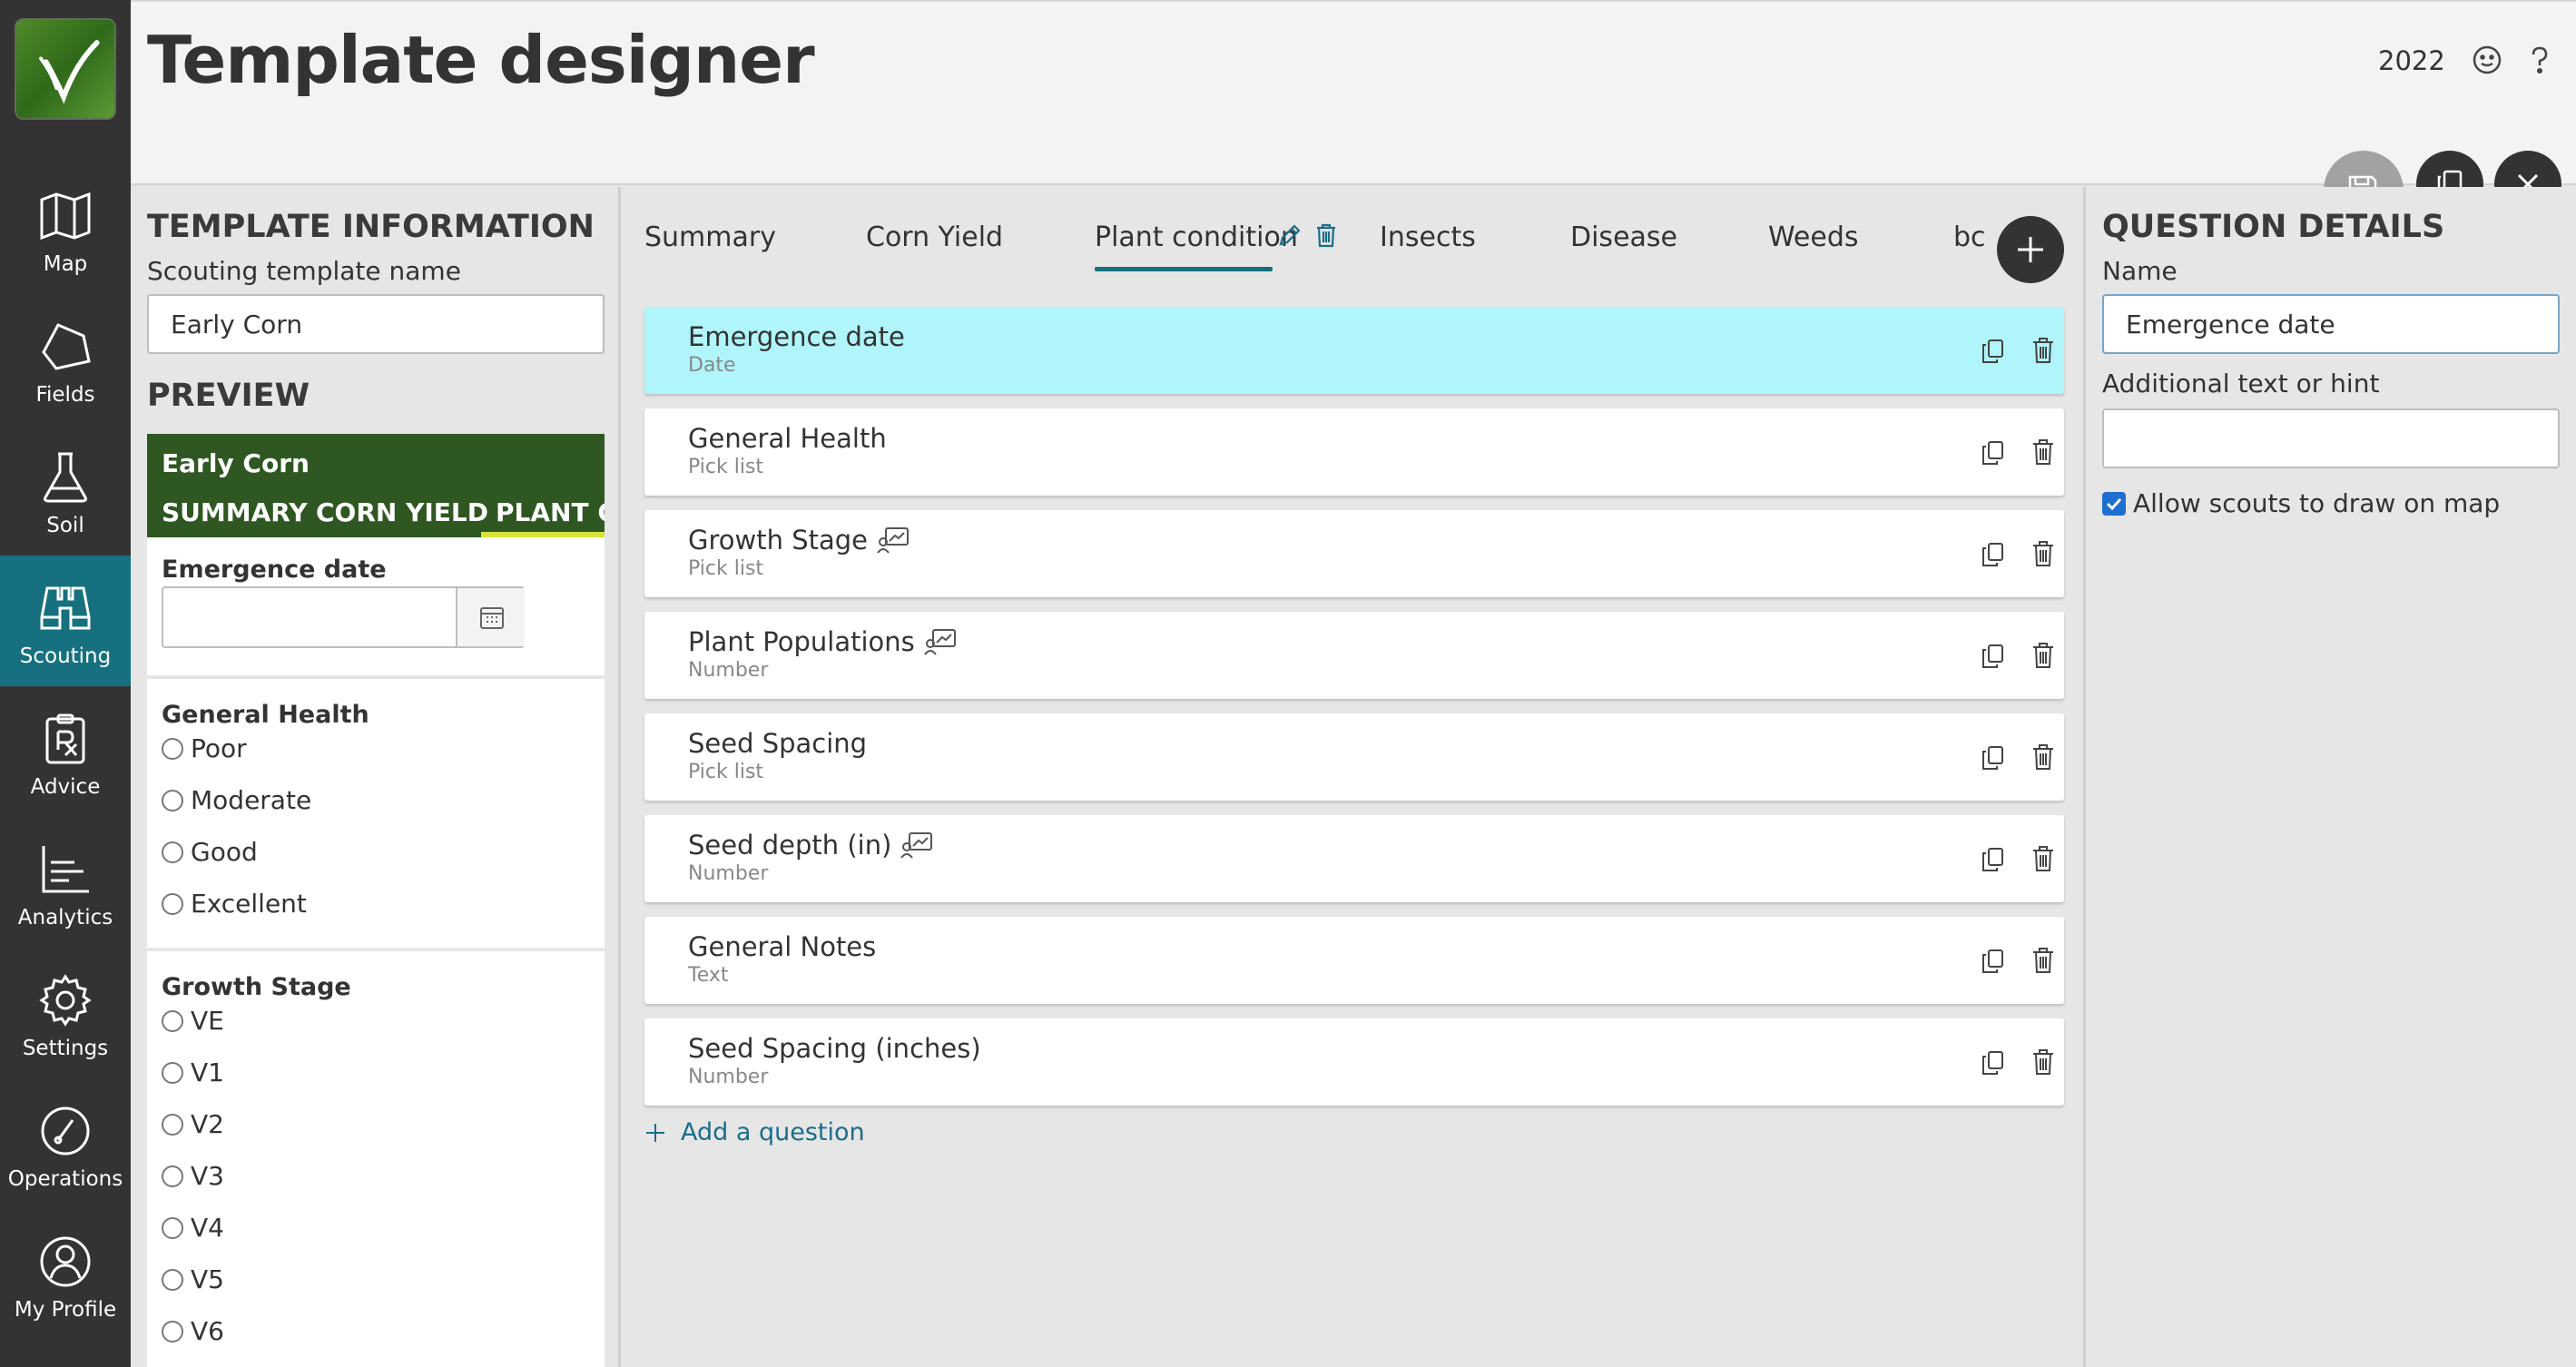  What do you see at coordinates (204, 748) in the screenshot?
I see `preview-radio-option: Poor` at bounding box center [204, 748].